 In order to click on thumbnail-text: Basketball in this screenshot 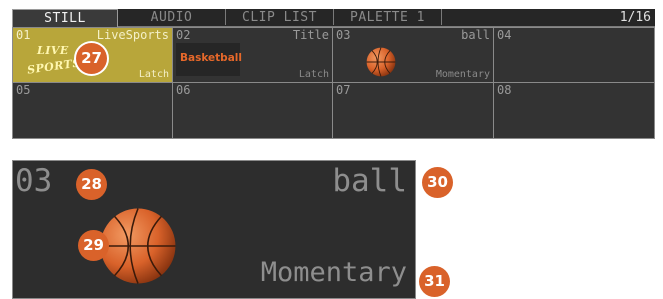, I will do `click(211, 58)`.